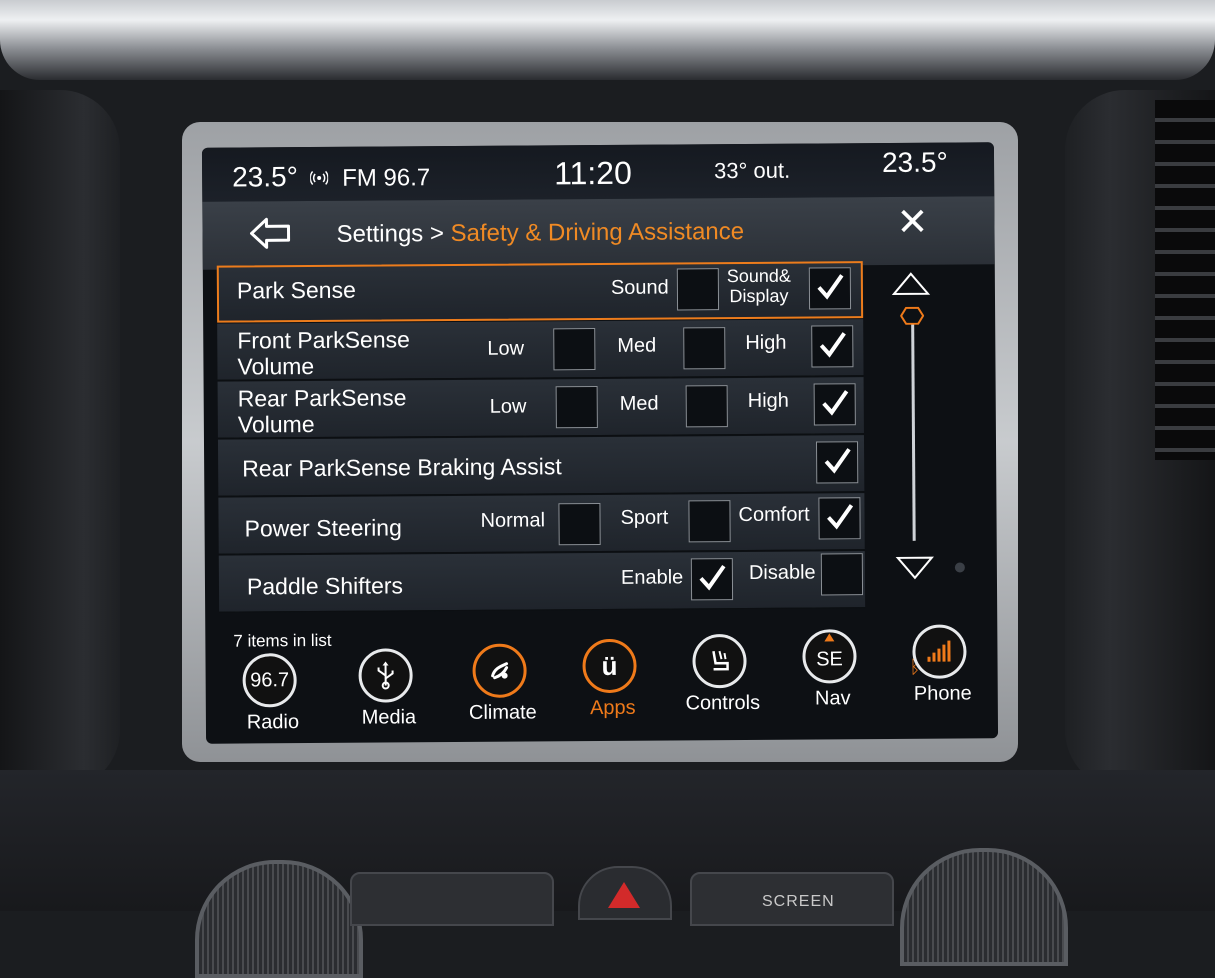 This screenshot has height=978, width=1215. What do you see at coordinates (913, 430) in the screenshot?
I see `scrollbar-track` at bounding box center [913, 430].